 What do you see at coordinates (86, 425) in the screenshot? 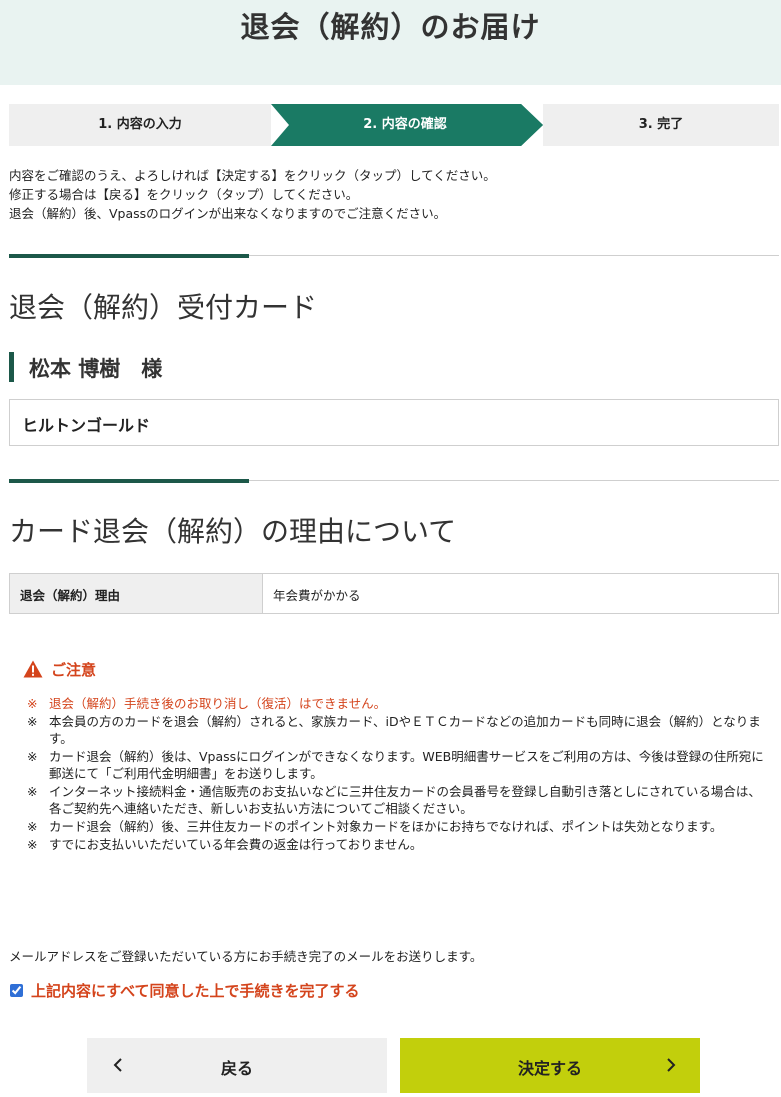
I see `card-name: ヒルトンゴールド` at bounding box center [86, 425].